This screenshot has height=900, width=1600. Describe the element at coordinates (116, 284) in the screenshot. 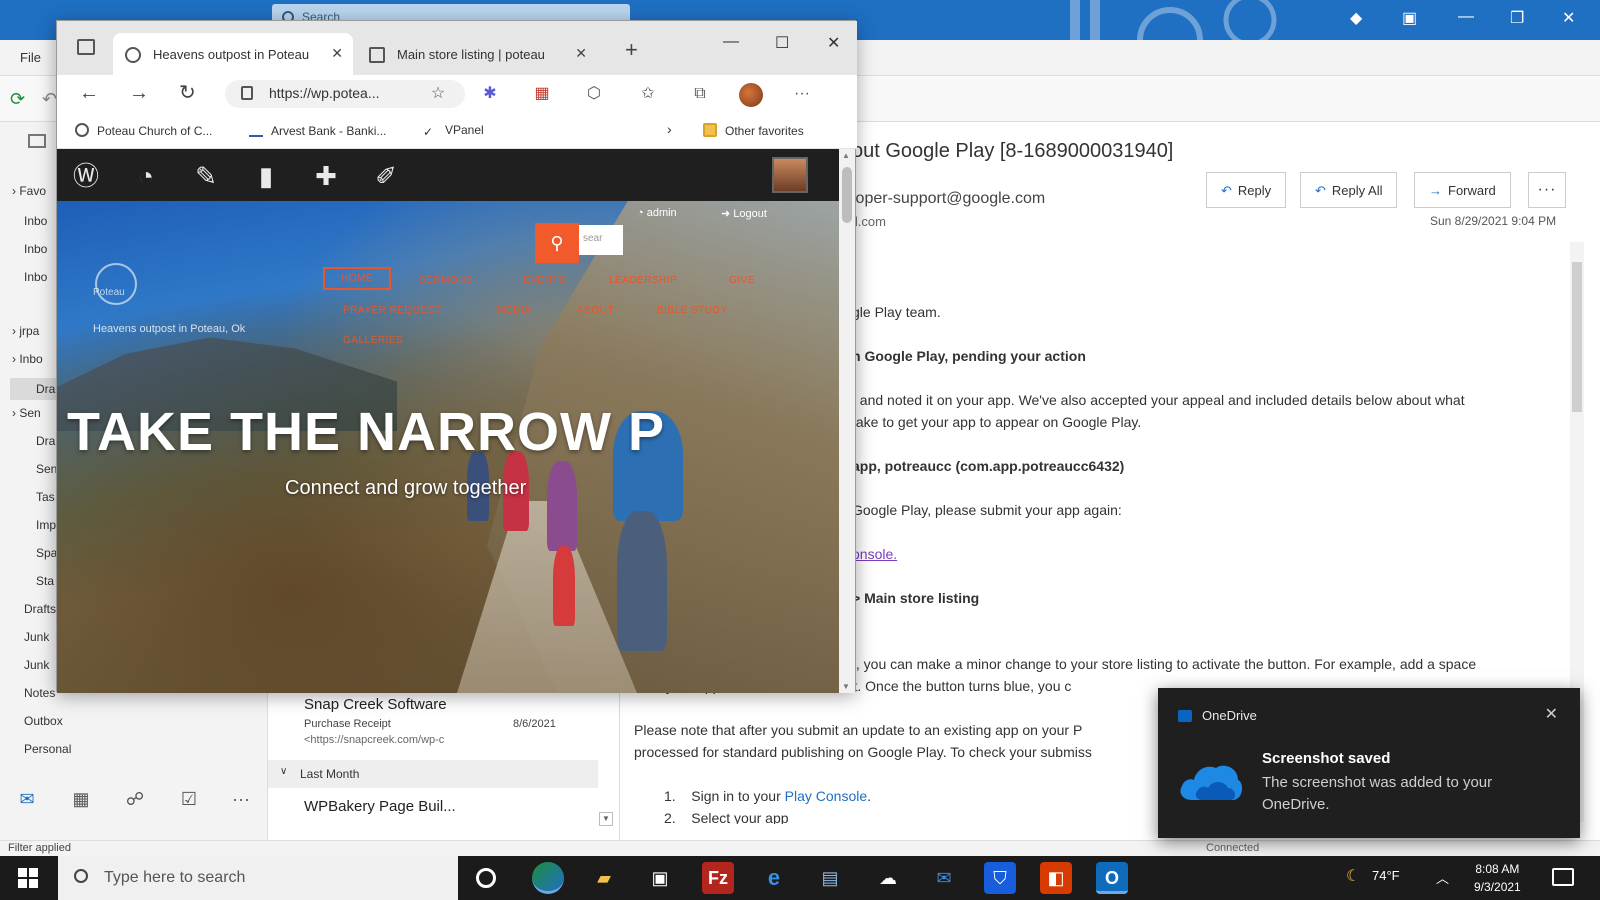

I see `site-logo` at that location.